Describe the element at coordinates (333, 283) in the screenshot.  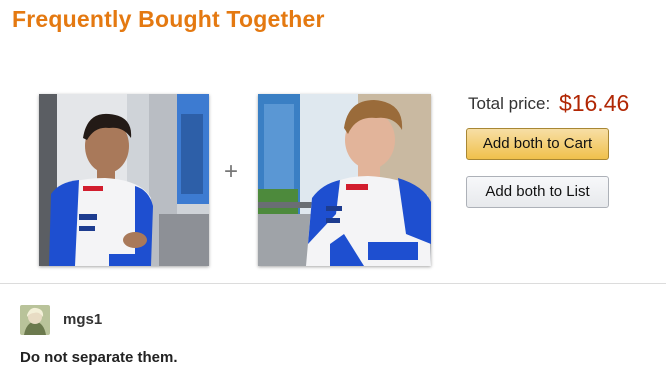
I see `divider` at that location.